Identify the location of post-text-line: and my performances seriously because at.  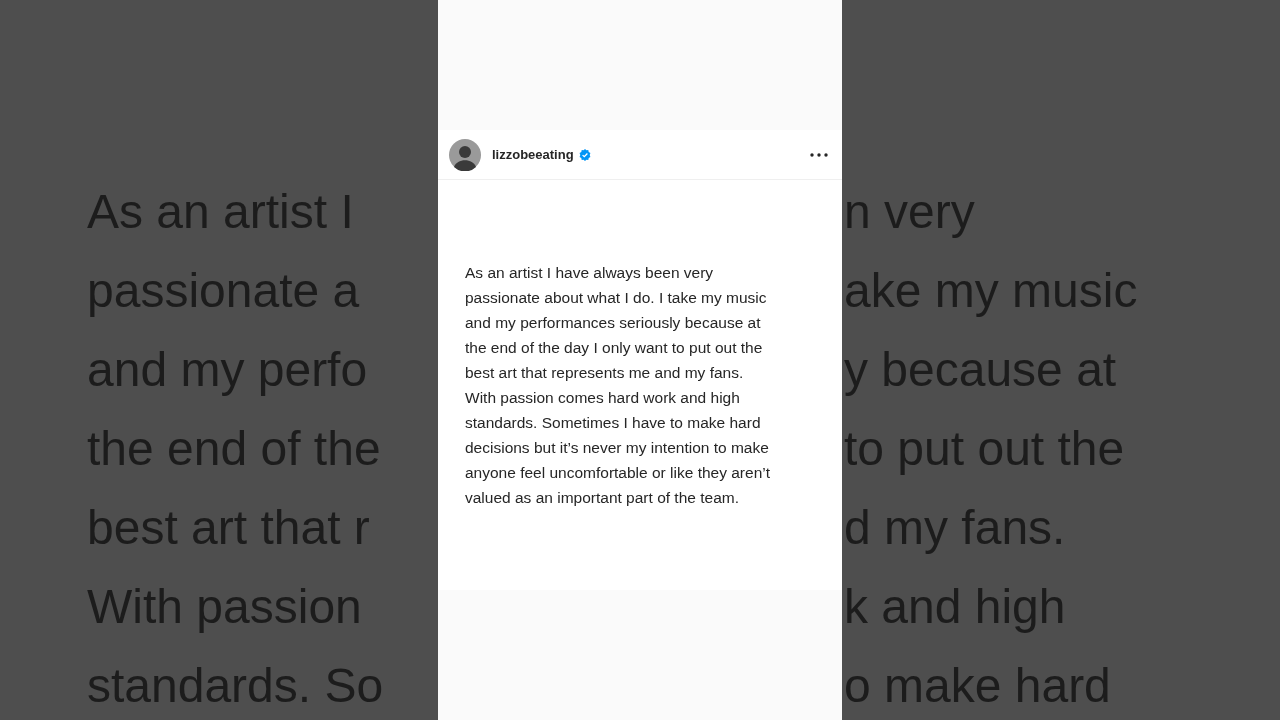
(613, 323).